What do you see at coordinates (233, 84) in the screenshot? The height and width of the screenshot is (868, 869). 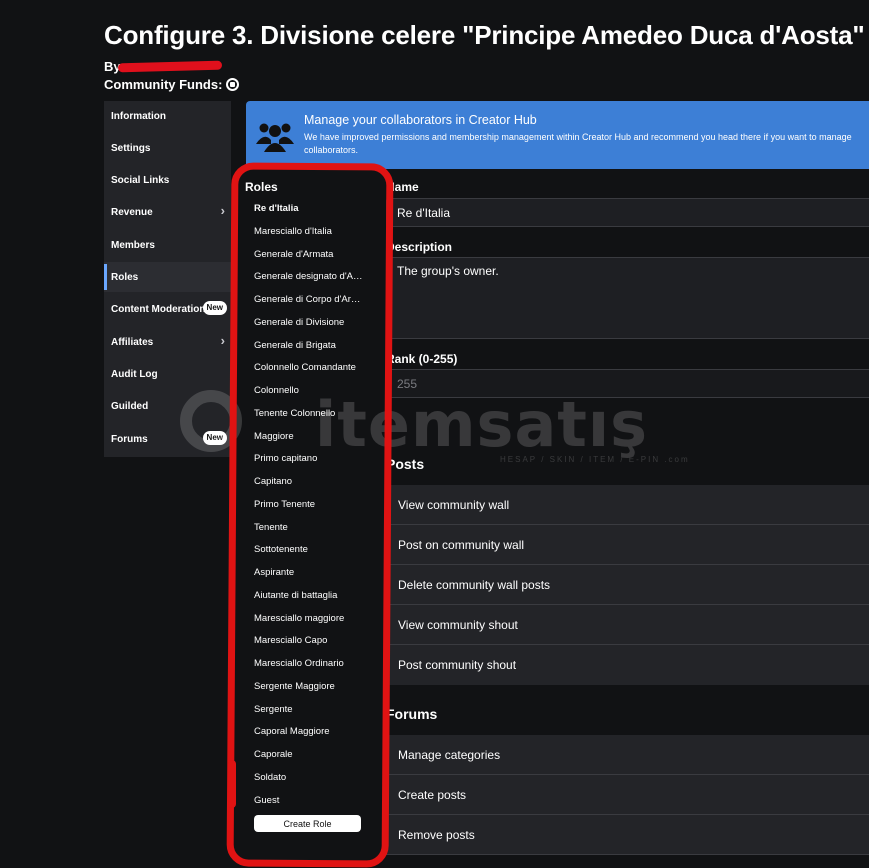 I see `robux-icon` at bounding box center [233, 84].